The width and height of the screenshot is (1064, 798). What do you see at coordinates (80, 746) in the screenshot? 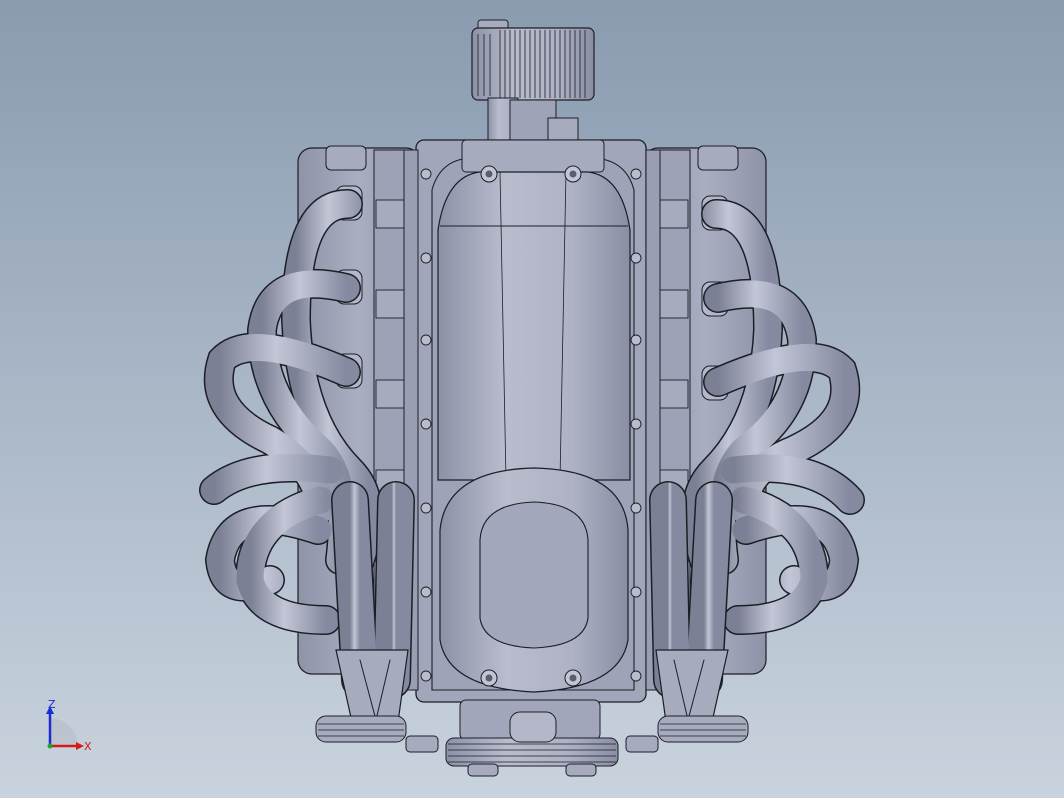
I see `x-arrow-icon` at bounding box center [80, 746].